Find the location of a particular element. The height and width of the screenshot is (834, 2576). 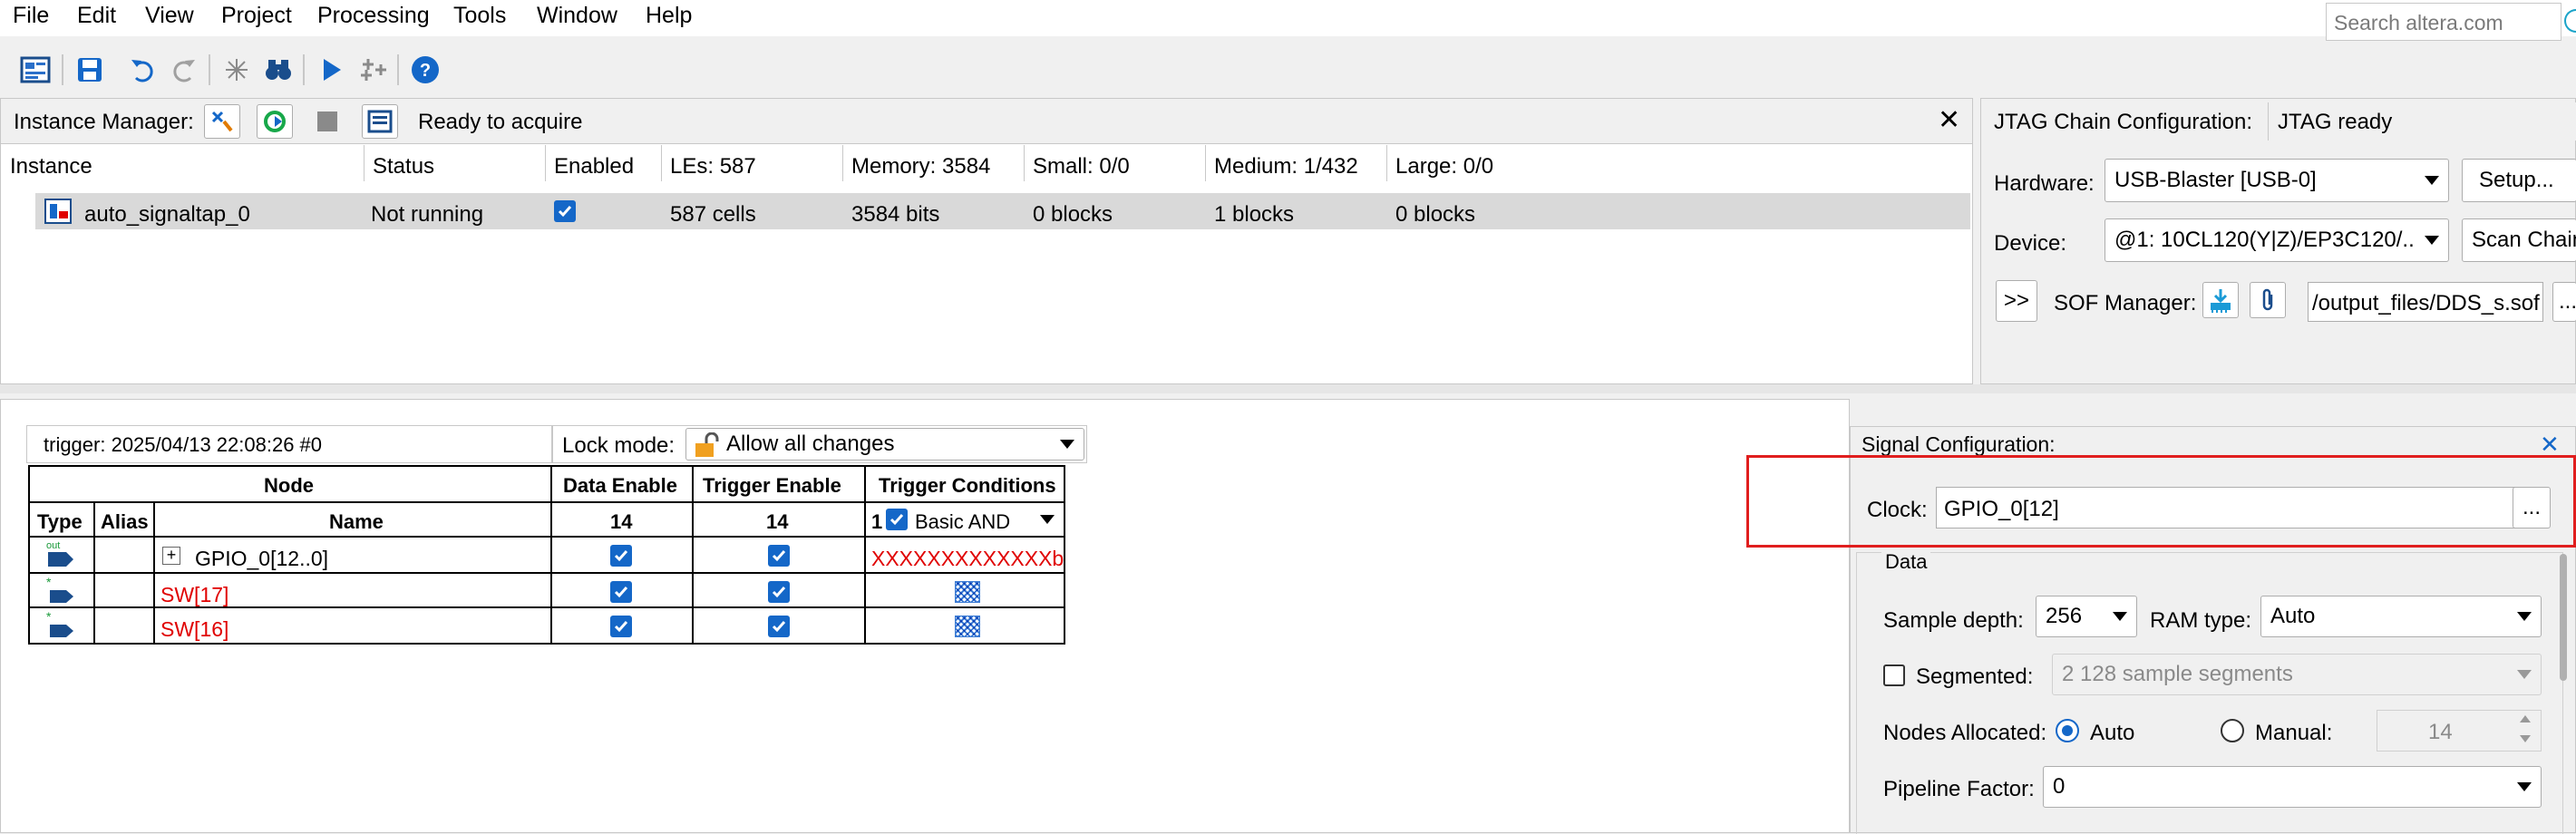

menu-edit: Edit is located at coordinates (96, 16).